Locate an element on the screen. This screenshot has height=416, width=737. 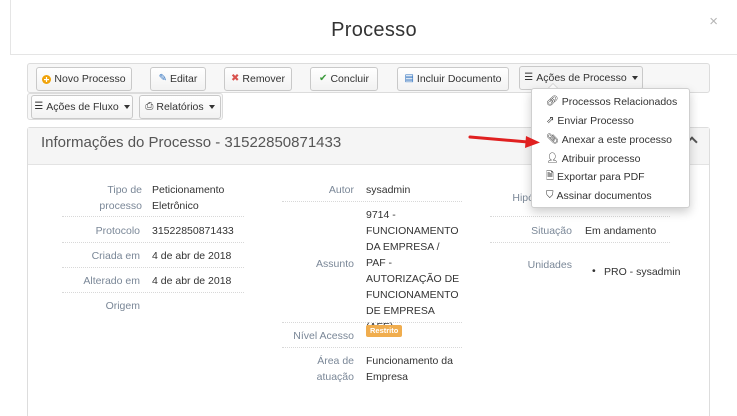
modal-title: Processo is located at coordinates (374, 30).